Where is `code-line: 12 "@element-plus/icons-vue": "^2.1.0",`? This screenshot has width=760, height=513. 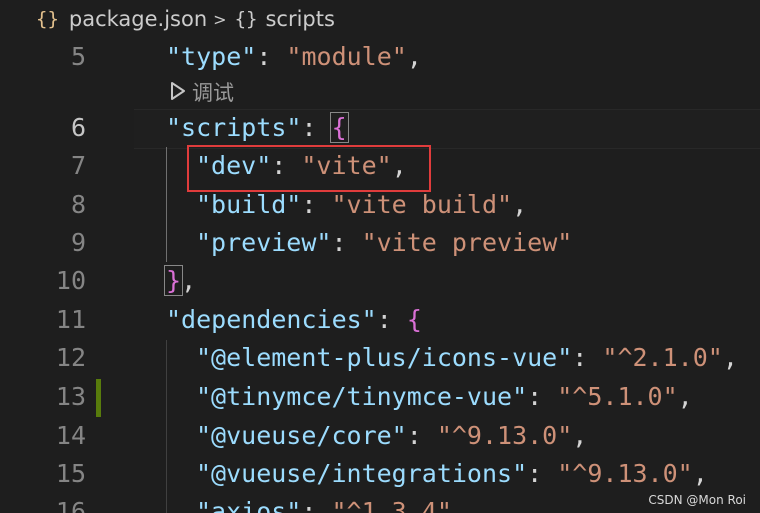 code-line: 12 "@element-plus/icons-vue": "^2.1.0", is located at coordinates (380, 358).